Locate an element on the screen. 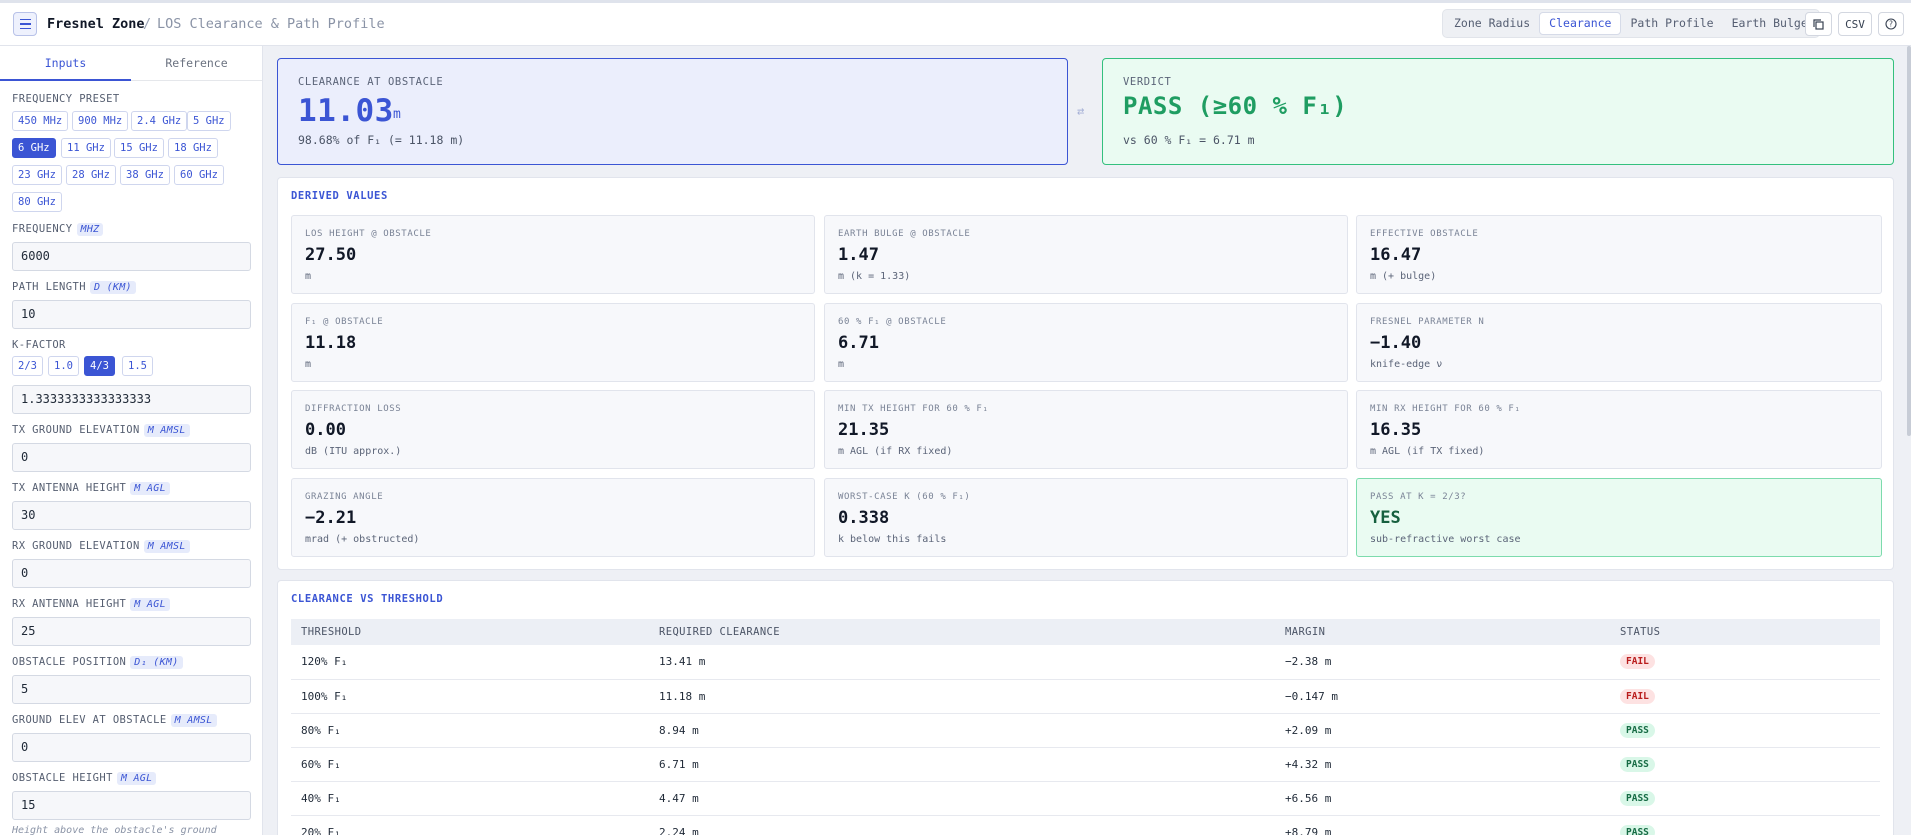  obstacle-position-input: 5 is located at coordinates (131, 689).